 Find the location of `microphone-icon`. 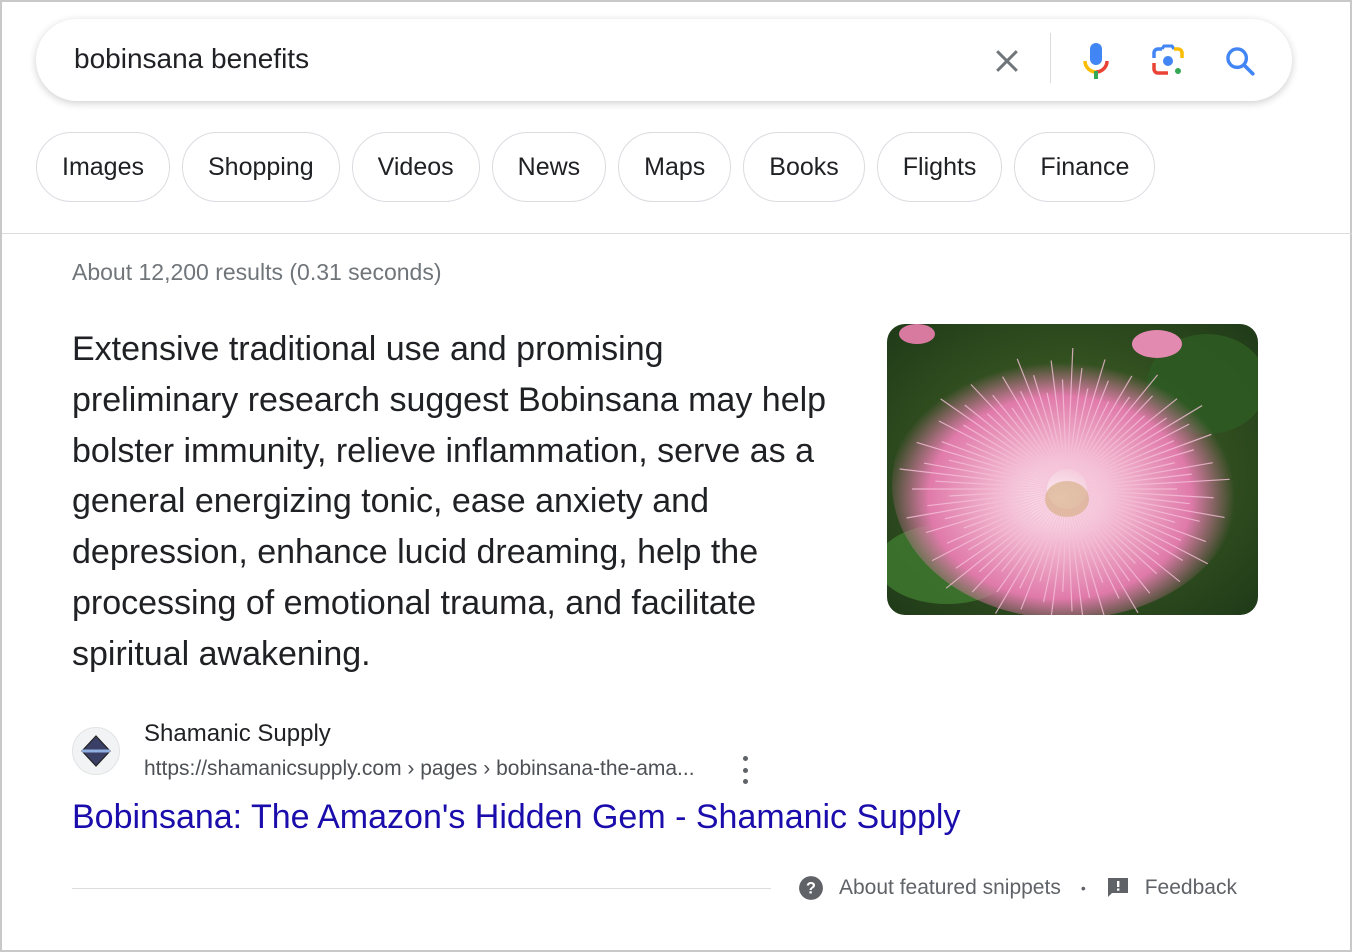

microphone-icon is located at coordinates (1096, 61).